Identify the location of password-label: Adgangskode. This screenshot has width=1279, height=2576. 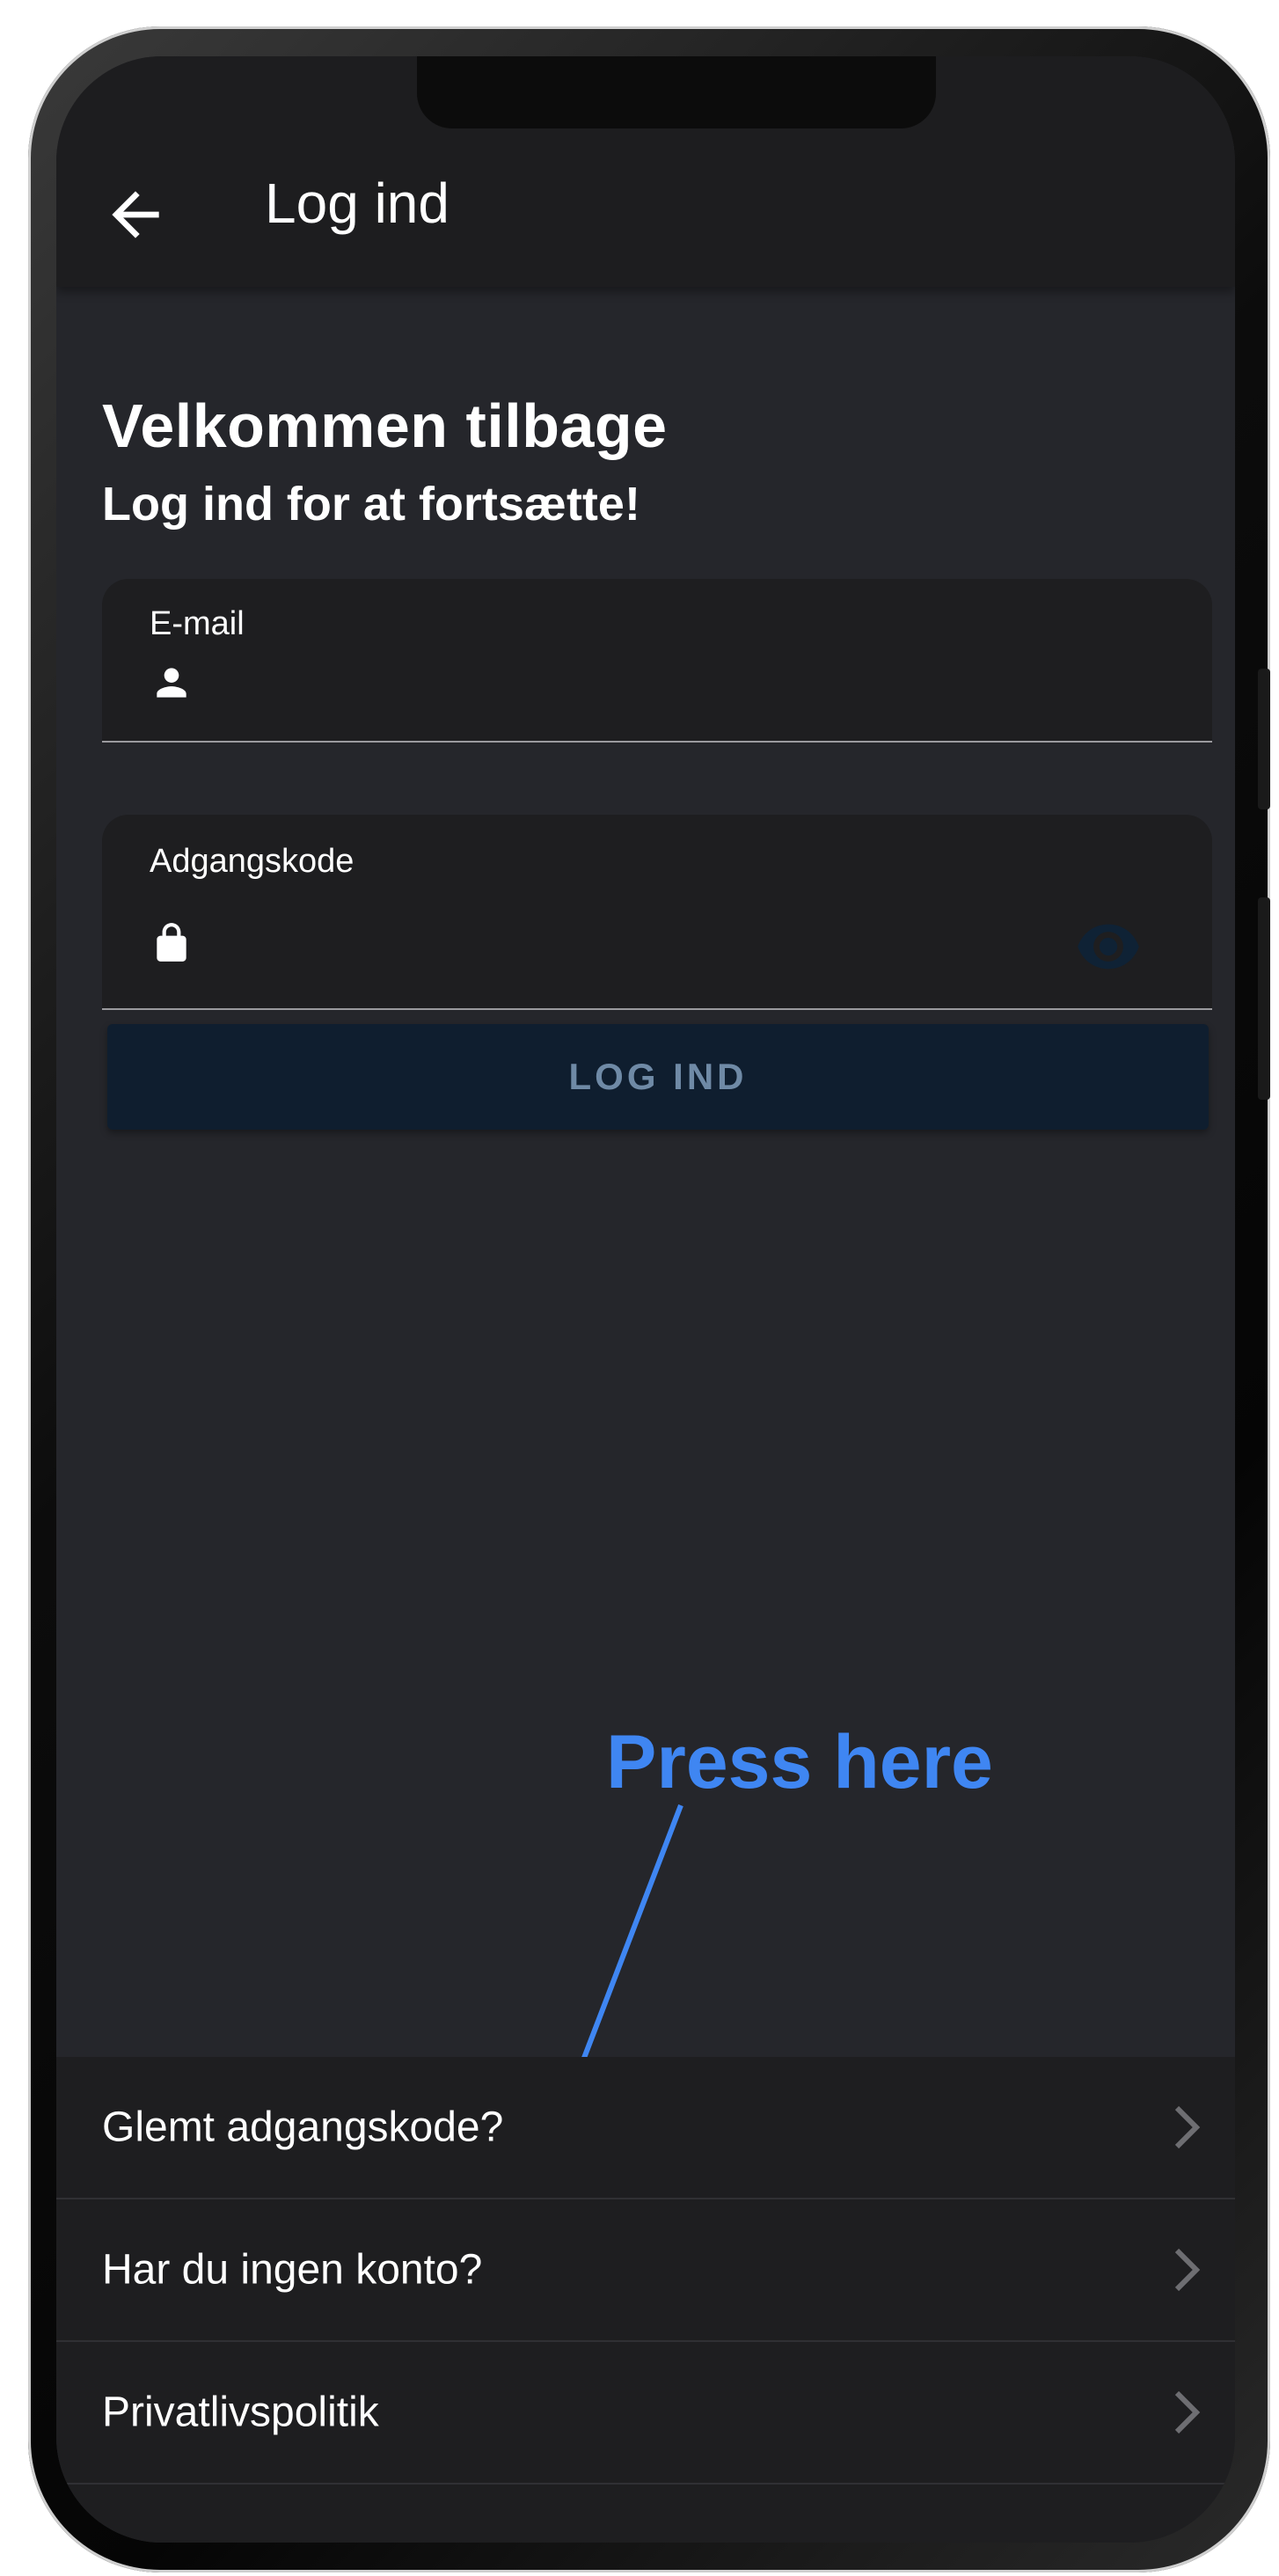
(252, 861).